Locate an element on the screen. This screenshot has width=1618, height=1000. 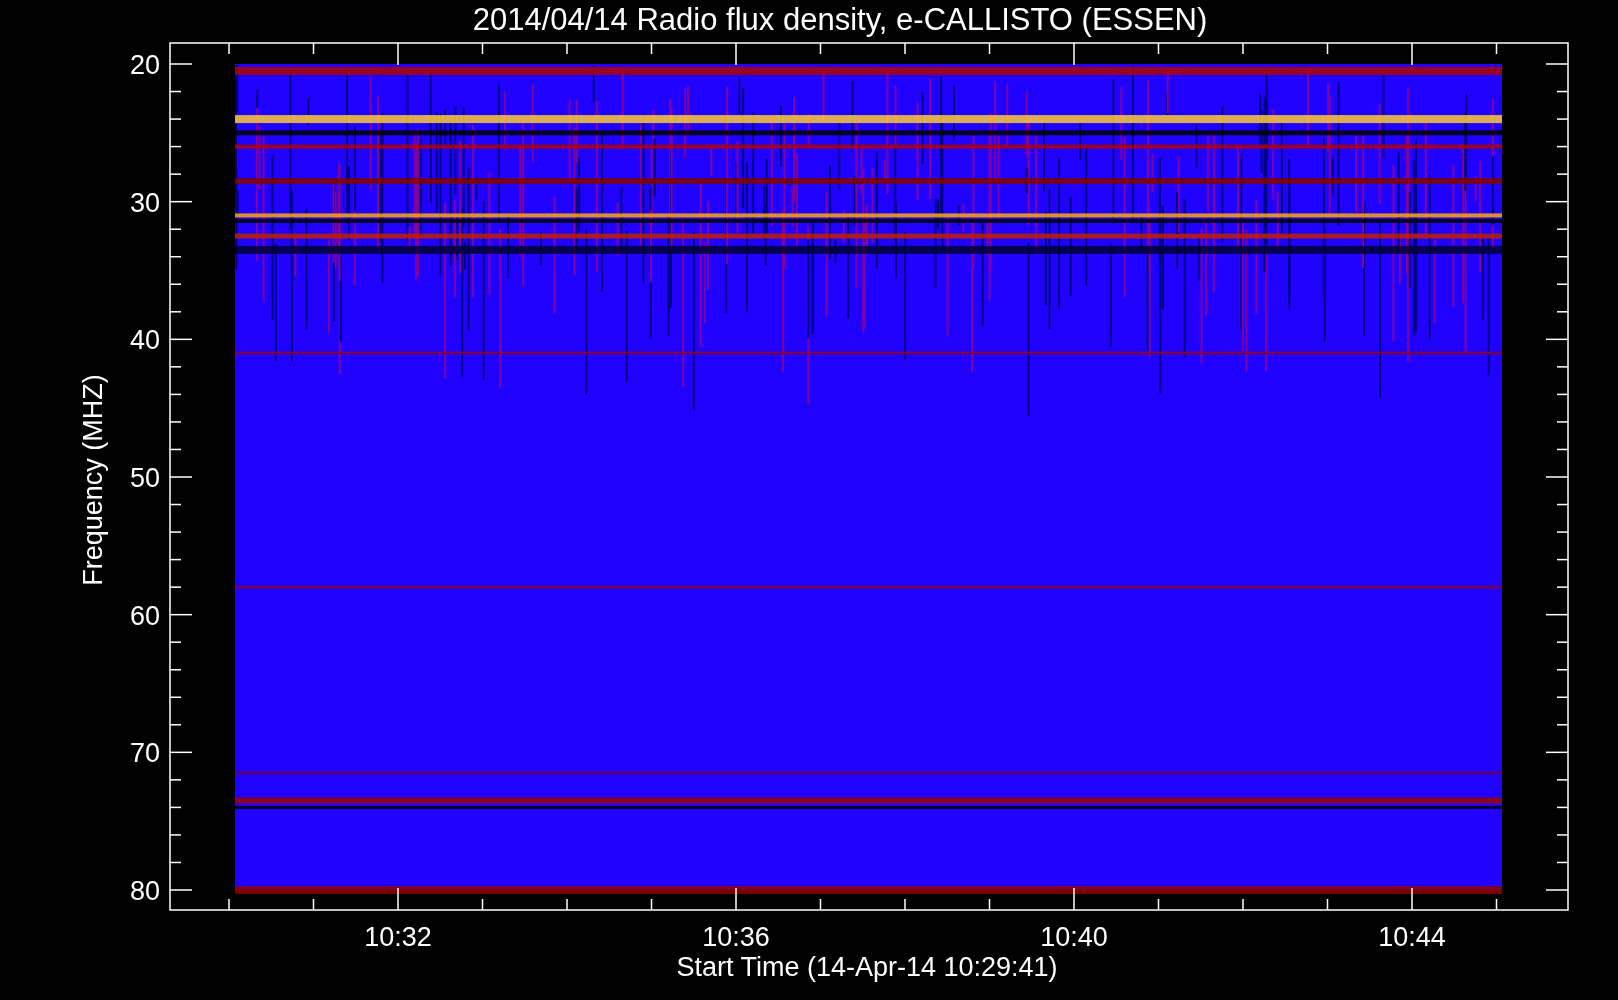
y-tick-label: 40 is located at coordinates (144, 340).